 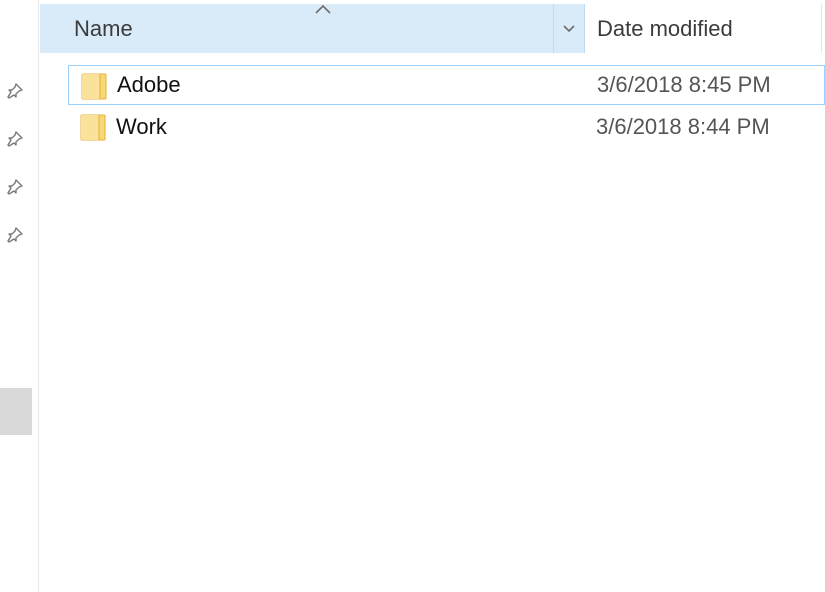 What do you see at coordinates (141, 126) in the screenshot?
I see `file-name: Work` at bounding box center [141, 126].